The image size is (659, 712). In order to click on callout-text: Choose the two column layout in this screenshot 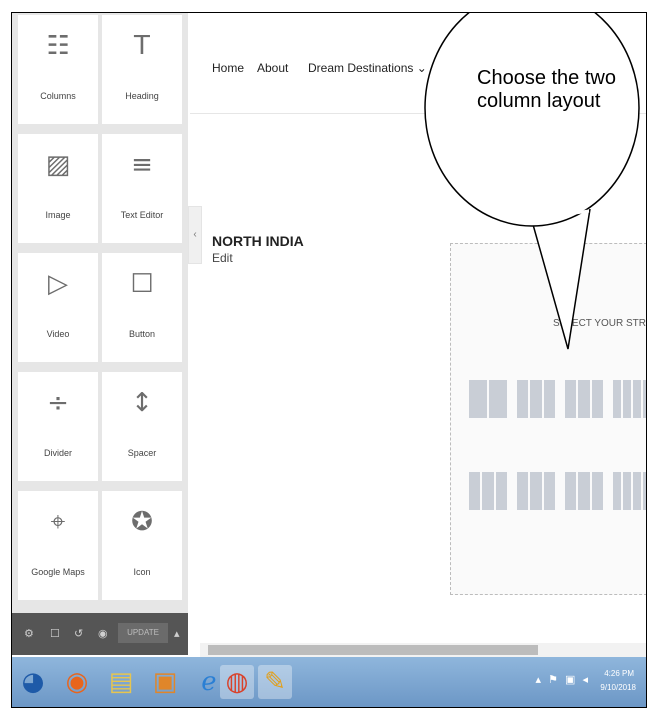, I will do `click(546, 89)`.